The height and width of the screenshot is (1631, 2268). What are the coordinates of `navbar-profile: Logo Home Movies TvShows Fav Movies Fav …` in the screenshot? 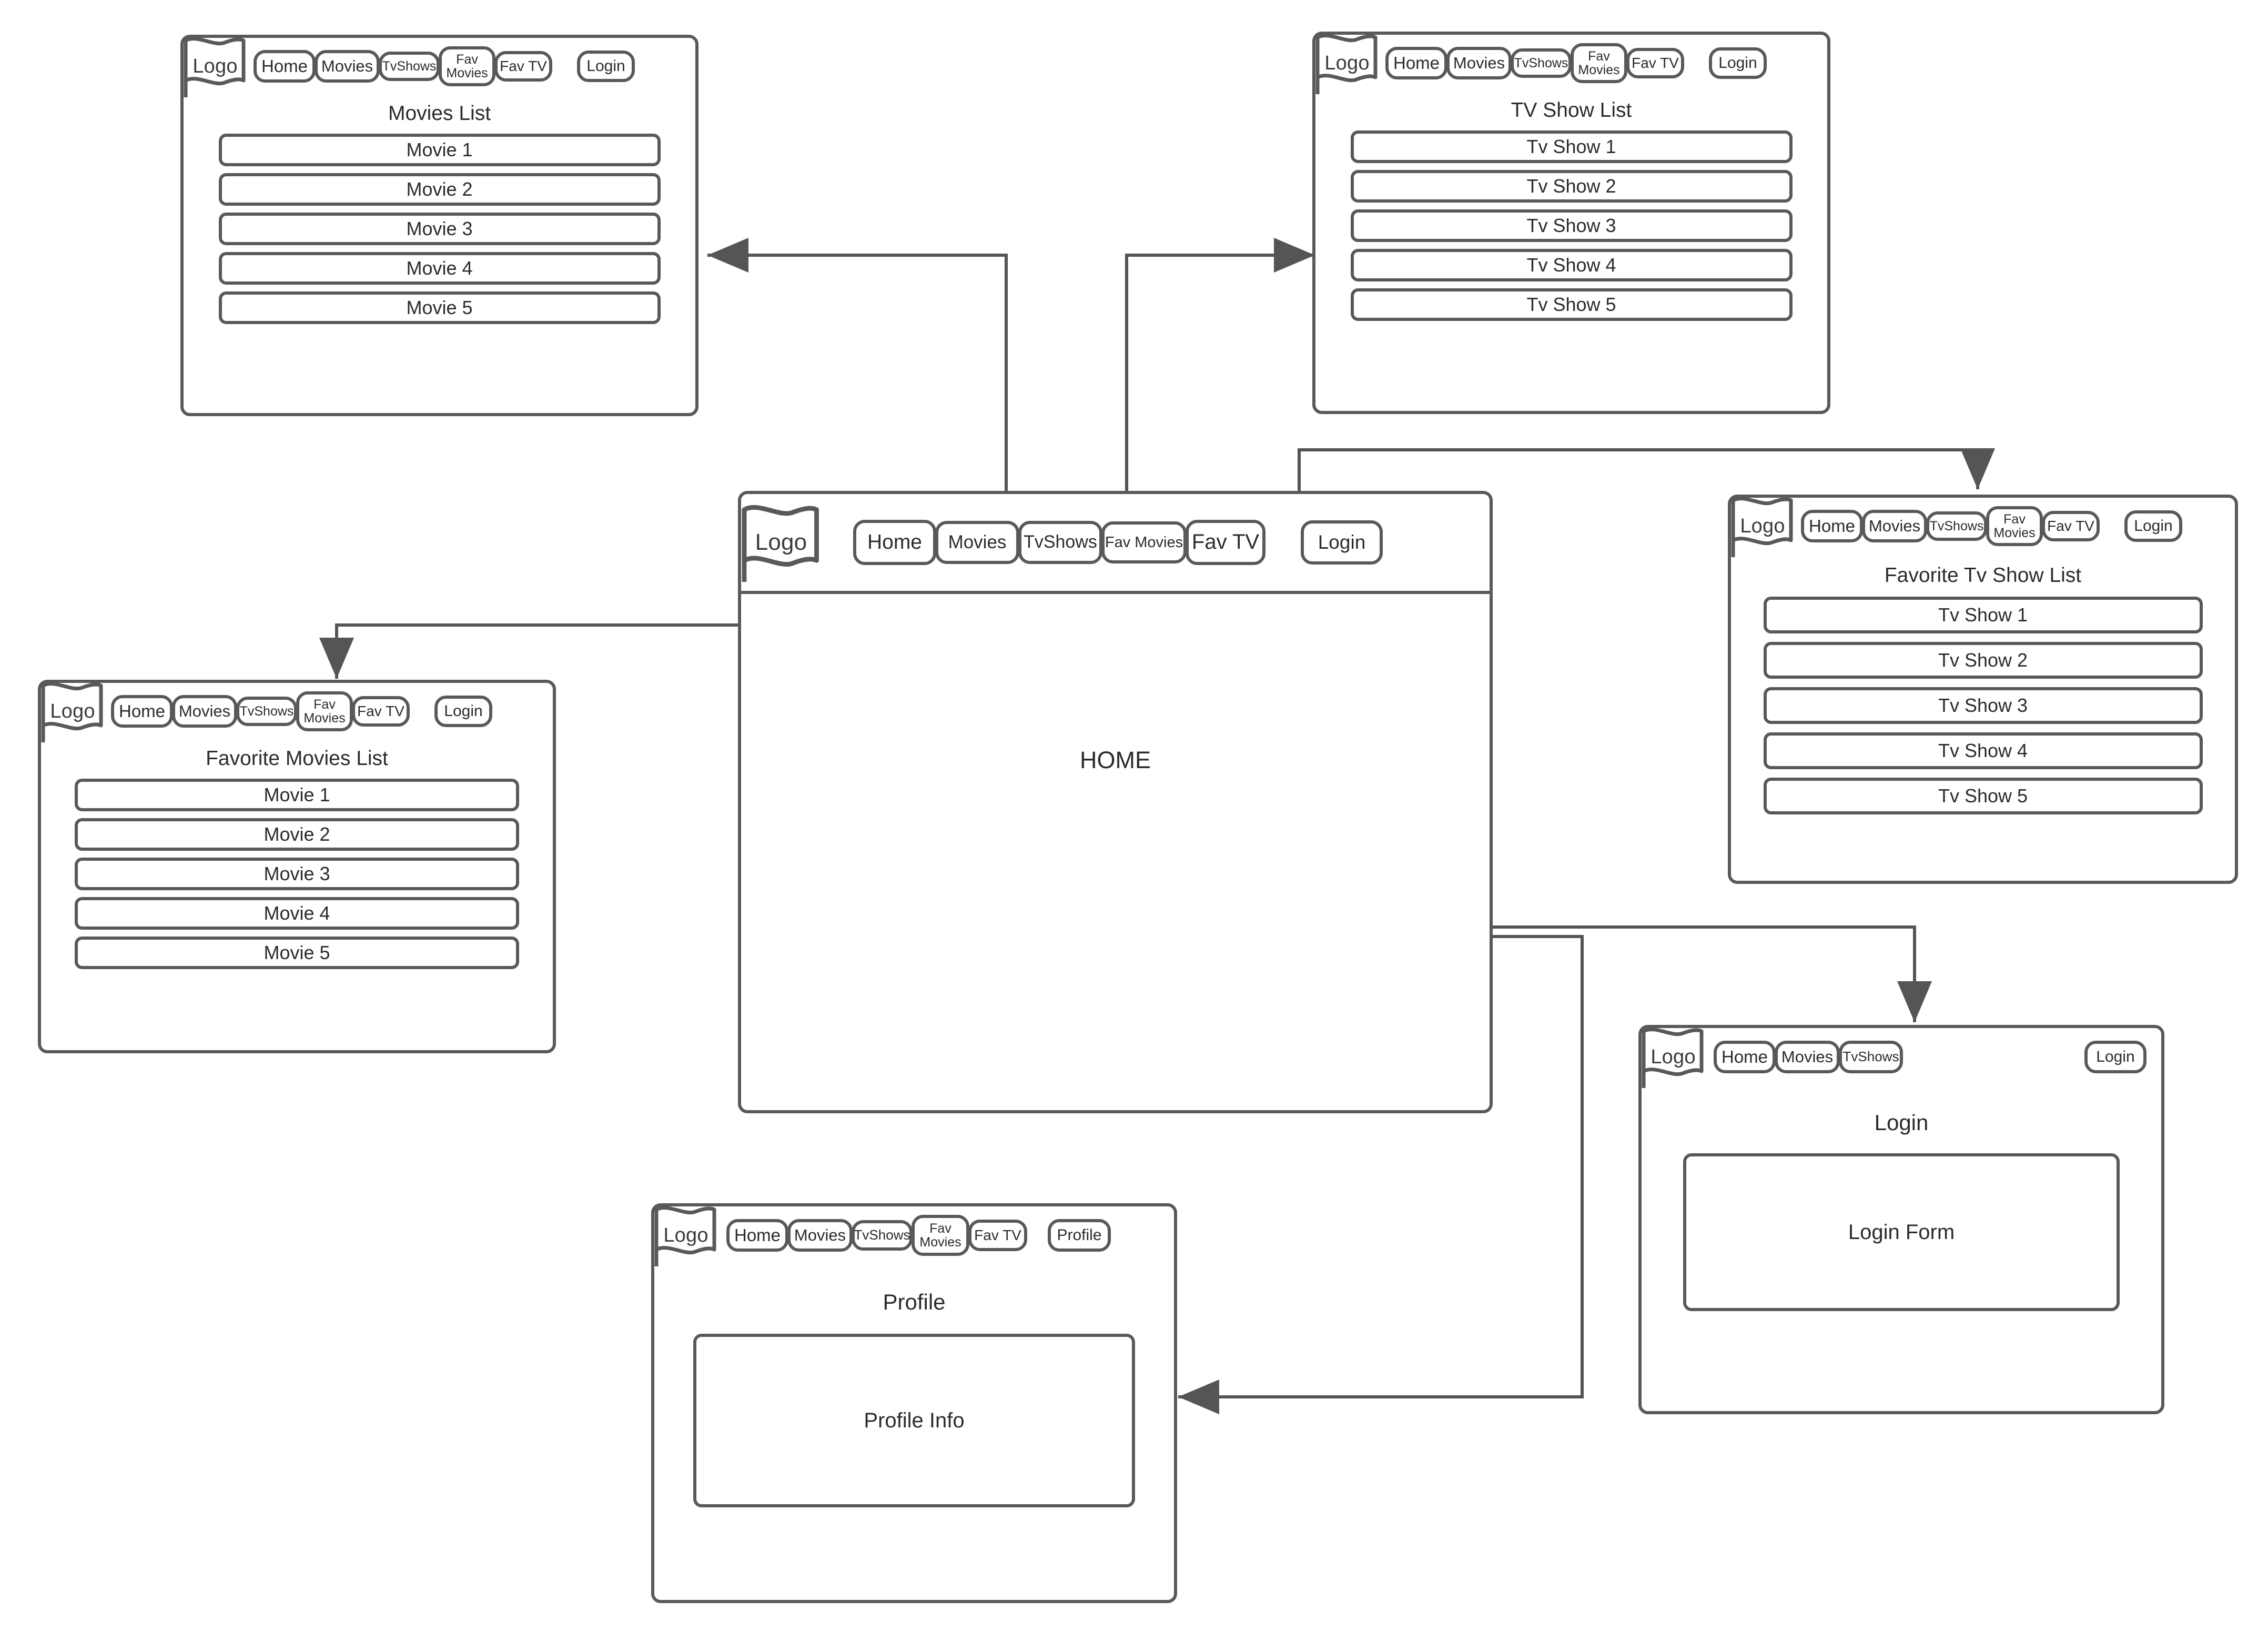 It's located at (914, 1236).